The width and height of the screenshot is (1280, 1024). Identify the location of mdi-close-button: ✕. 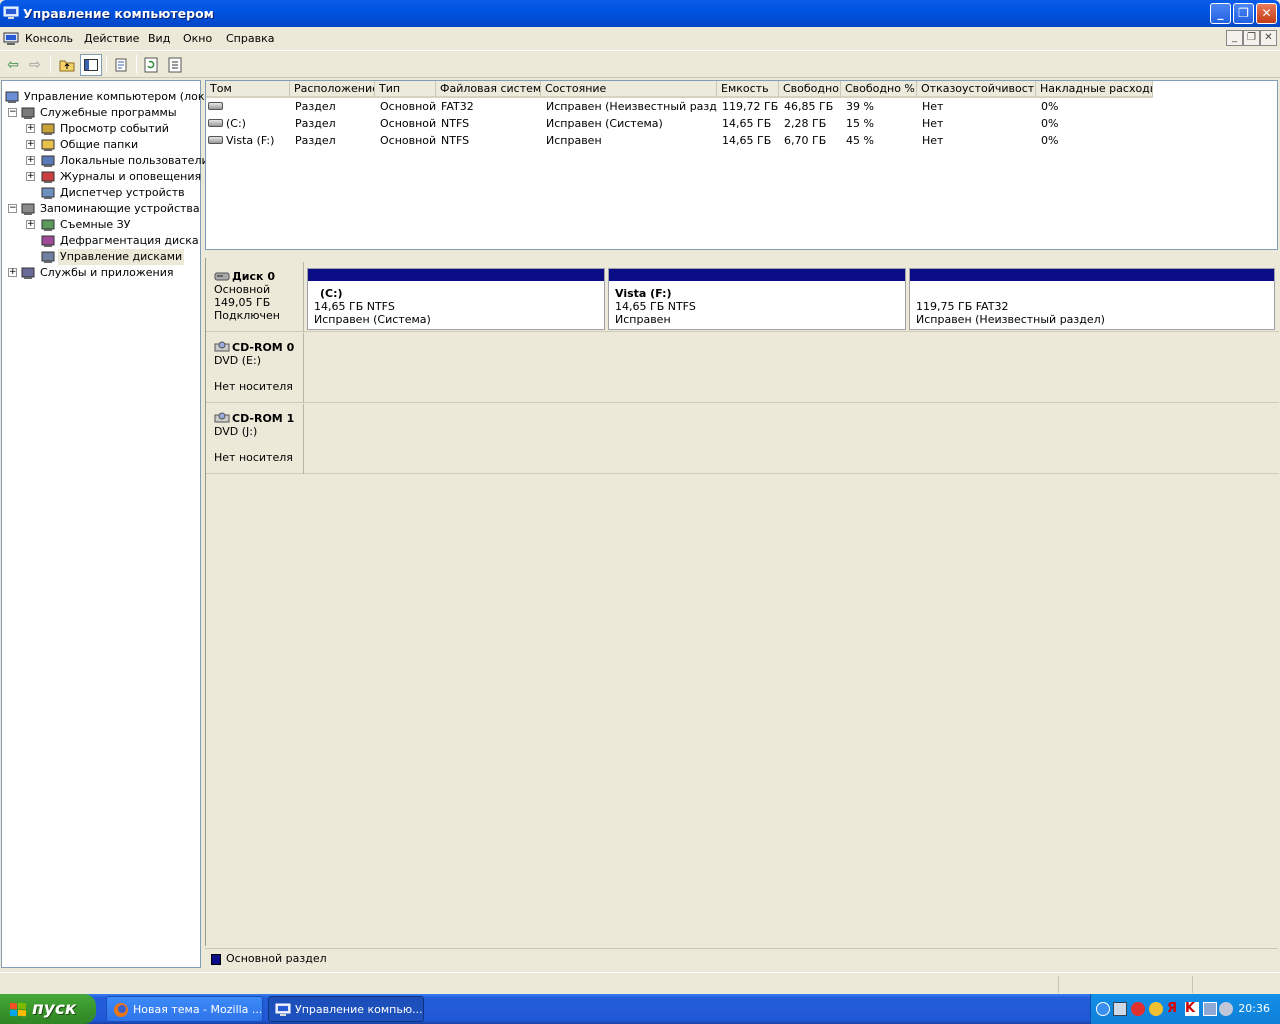
(1268, 38).